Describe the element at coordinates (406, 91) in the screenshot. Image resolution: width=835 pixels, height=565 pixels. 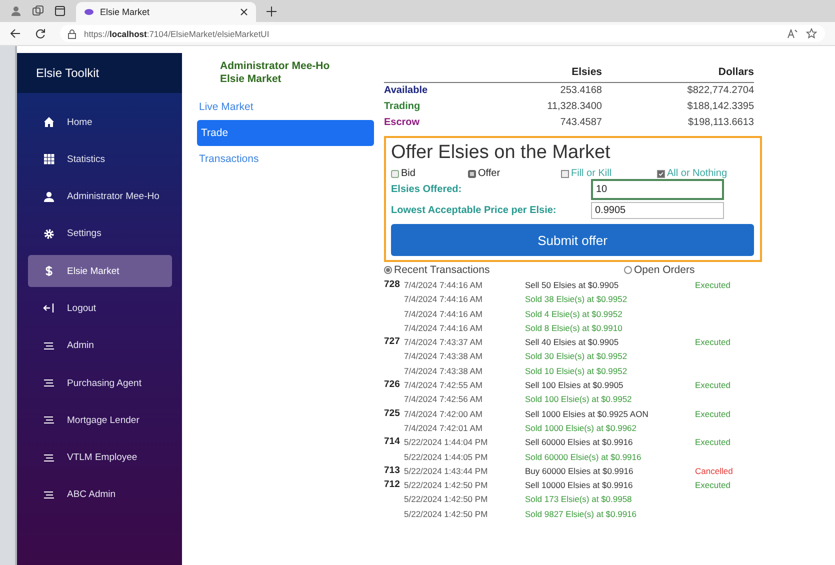
I see `balance-label: Available` at that location.